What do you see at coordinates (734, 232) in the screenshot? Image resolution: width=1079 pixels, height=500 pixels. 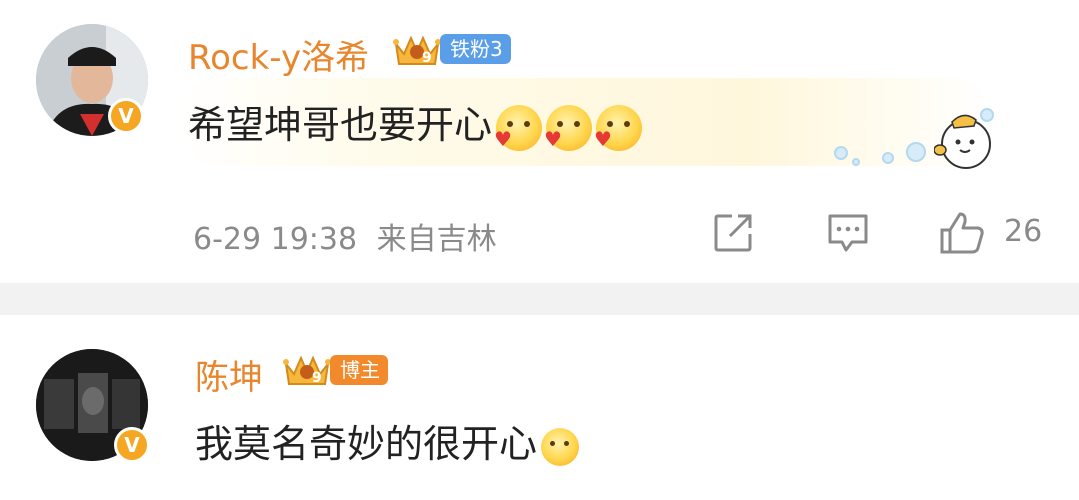 I see `share-icon` at bounding box center [734, 232].